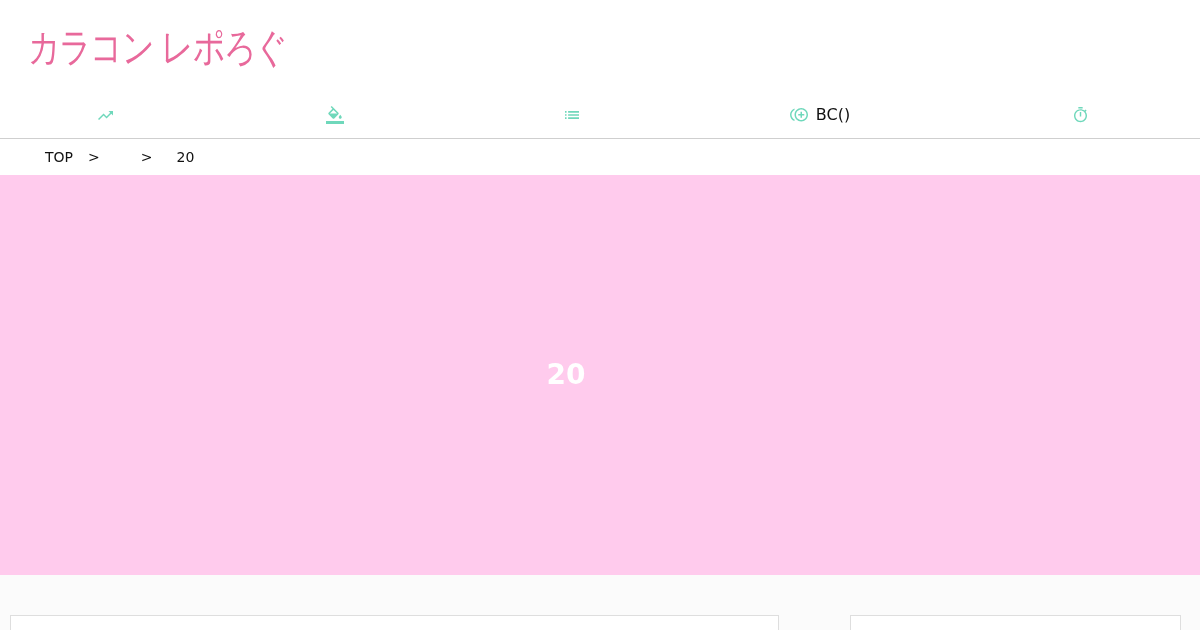  I want to click on breadcrumb-current: 20, so click(185, 157).